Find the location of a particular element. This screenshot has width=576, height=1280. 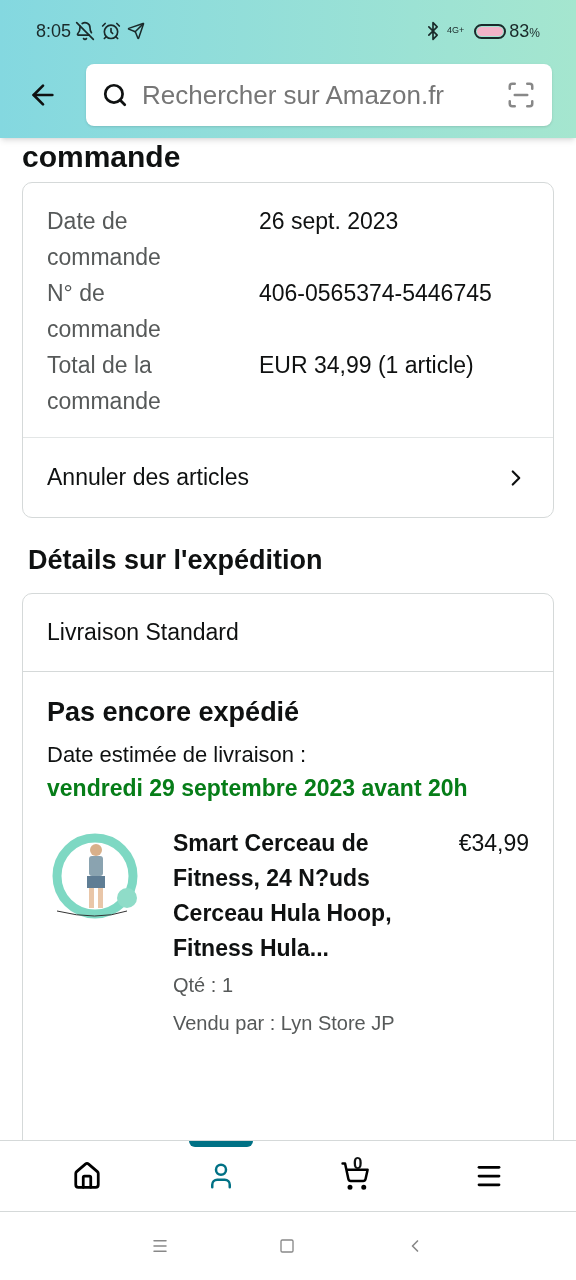

shipment-status: Pas encore expédié is located at coordinates (174, 712).